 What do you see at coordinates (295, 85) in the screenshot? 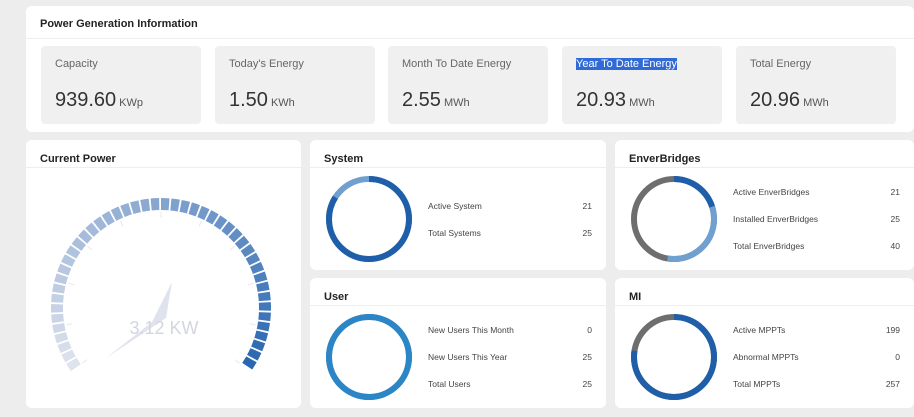
I see `todays-energy-card: Today's Energy 1.50 KWh` at bounding box center [295, 85].